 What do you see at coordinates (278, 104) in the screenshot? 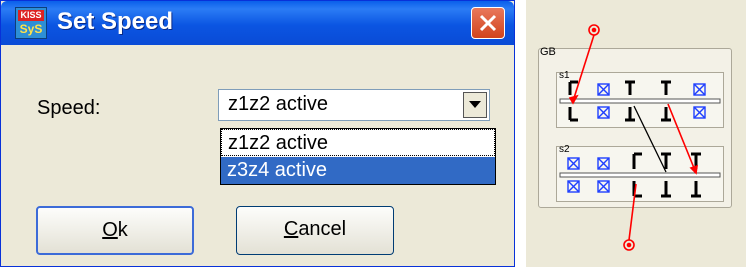
I see `speed-select-value: z1z2 active` at bounding box center [278, 104].